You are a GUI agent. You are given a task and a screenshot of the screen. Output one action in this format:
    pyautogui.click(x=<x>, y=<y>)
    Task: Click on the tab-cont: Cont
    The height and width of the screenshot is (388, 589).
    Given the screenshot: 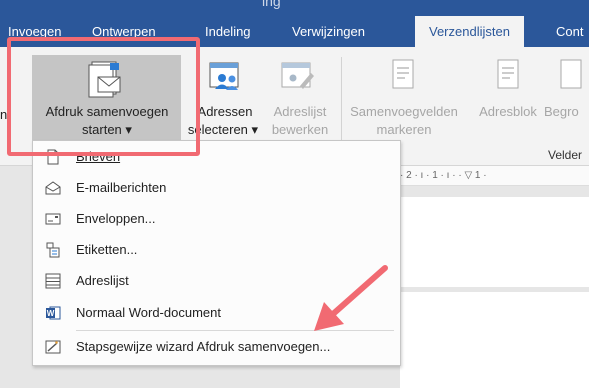 What is the action you would take?
    pyautogui.click(x=569, y=31)
    